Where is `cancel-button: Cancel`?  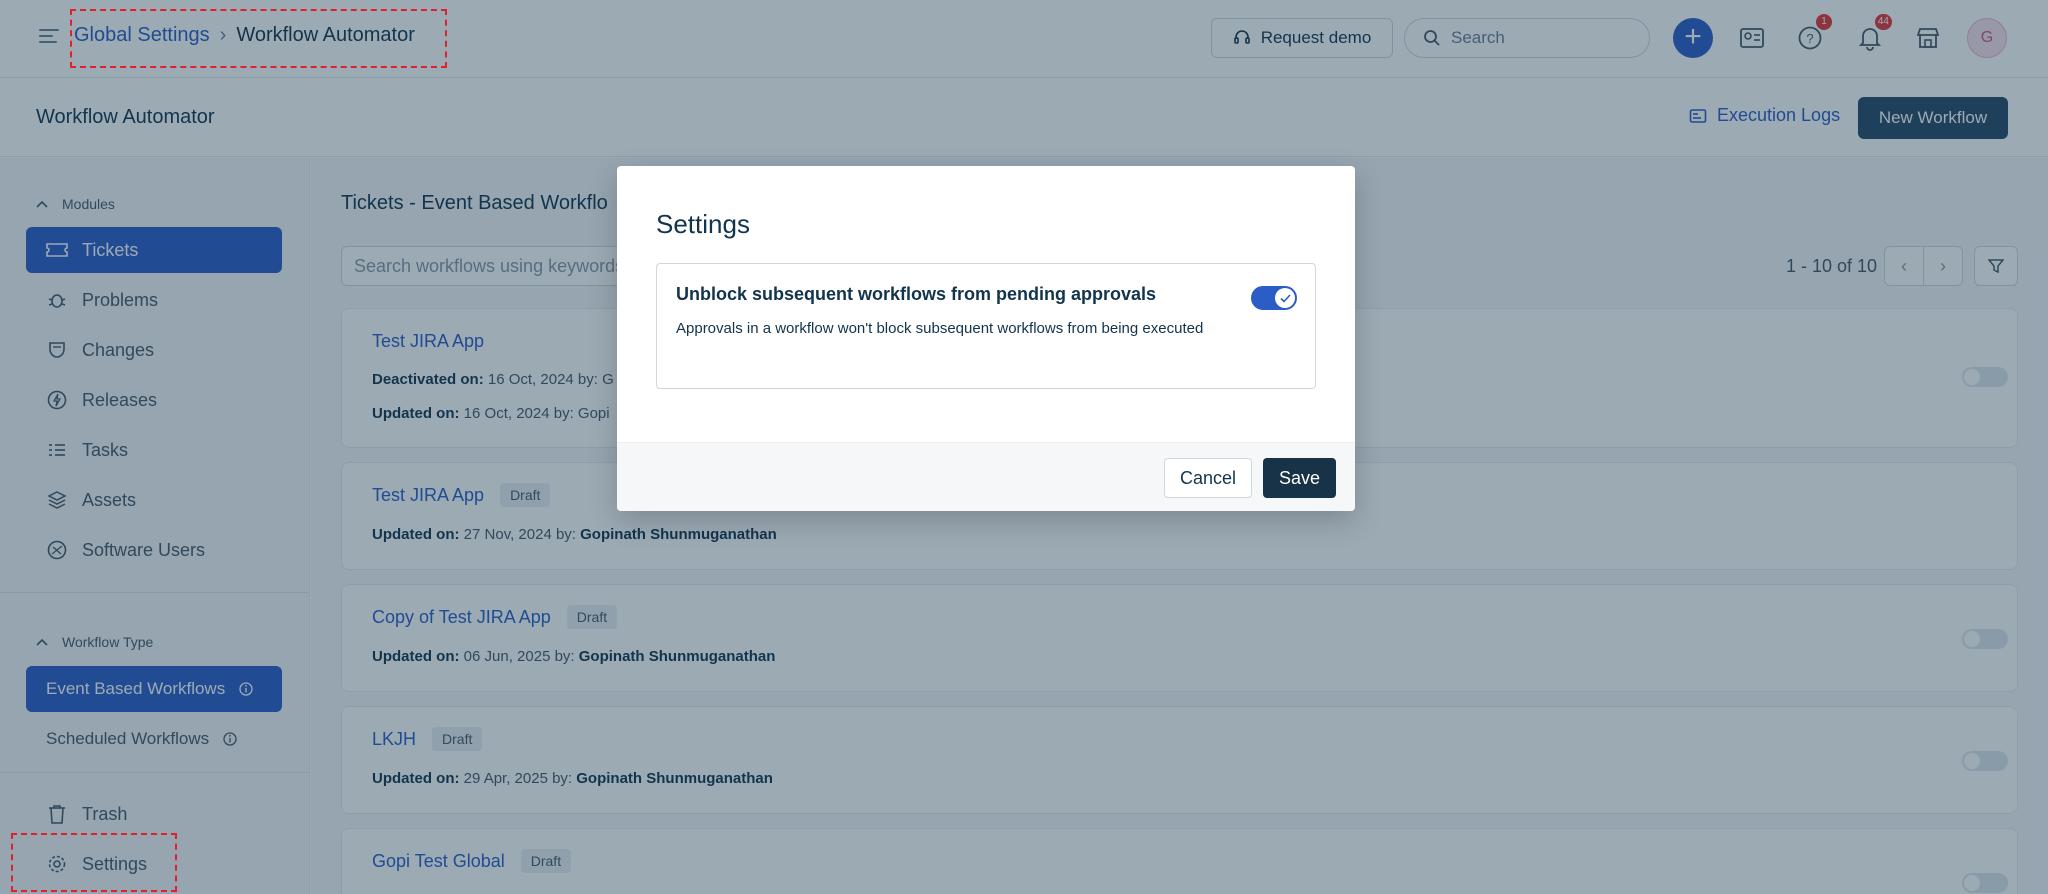 cancel-button: Cancel is located at coordinates (1208, 478).